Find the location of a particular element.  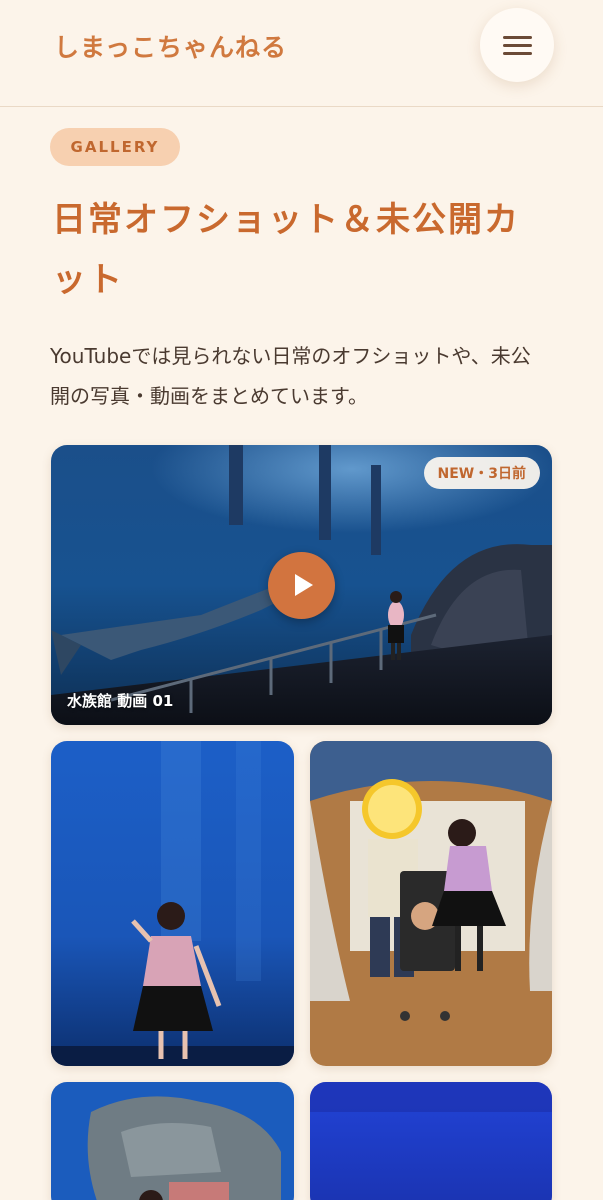

play-icon is located at coordinates (304, 585).